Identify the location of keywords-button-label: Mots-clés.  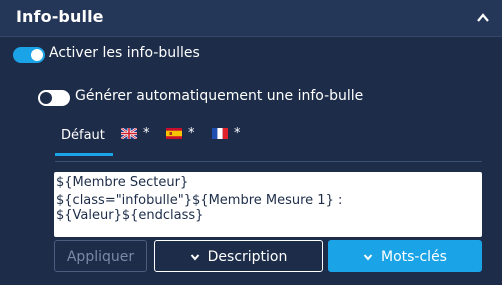
(414, 257).